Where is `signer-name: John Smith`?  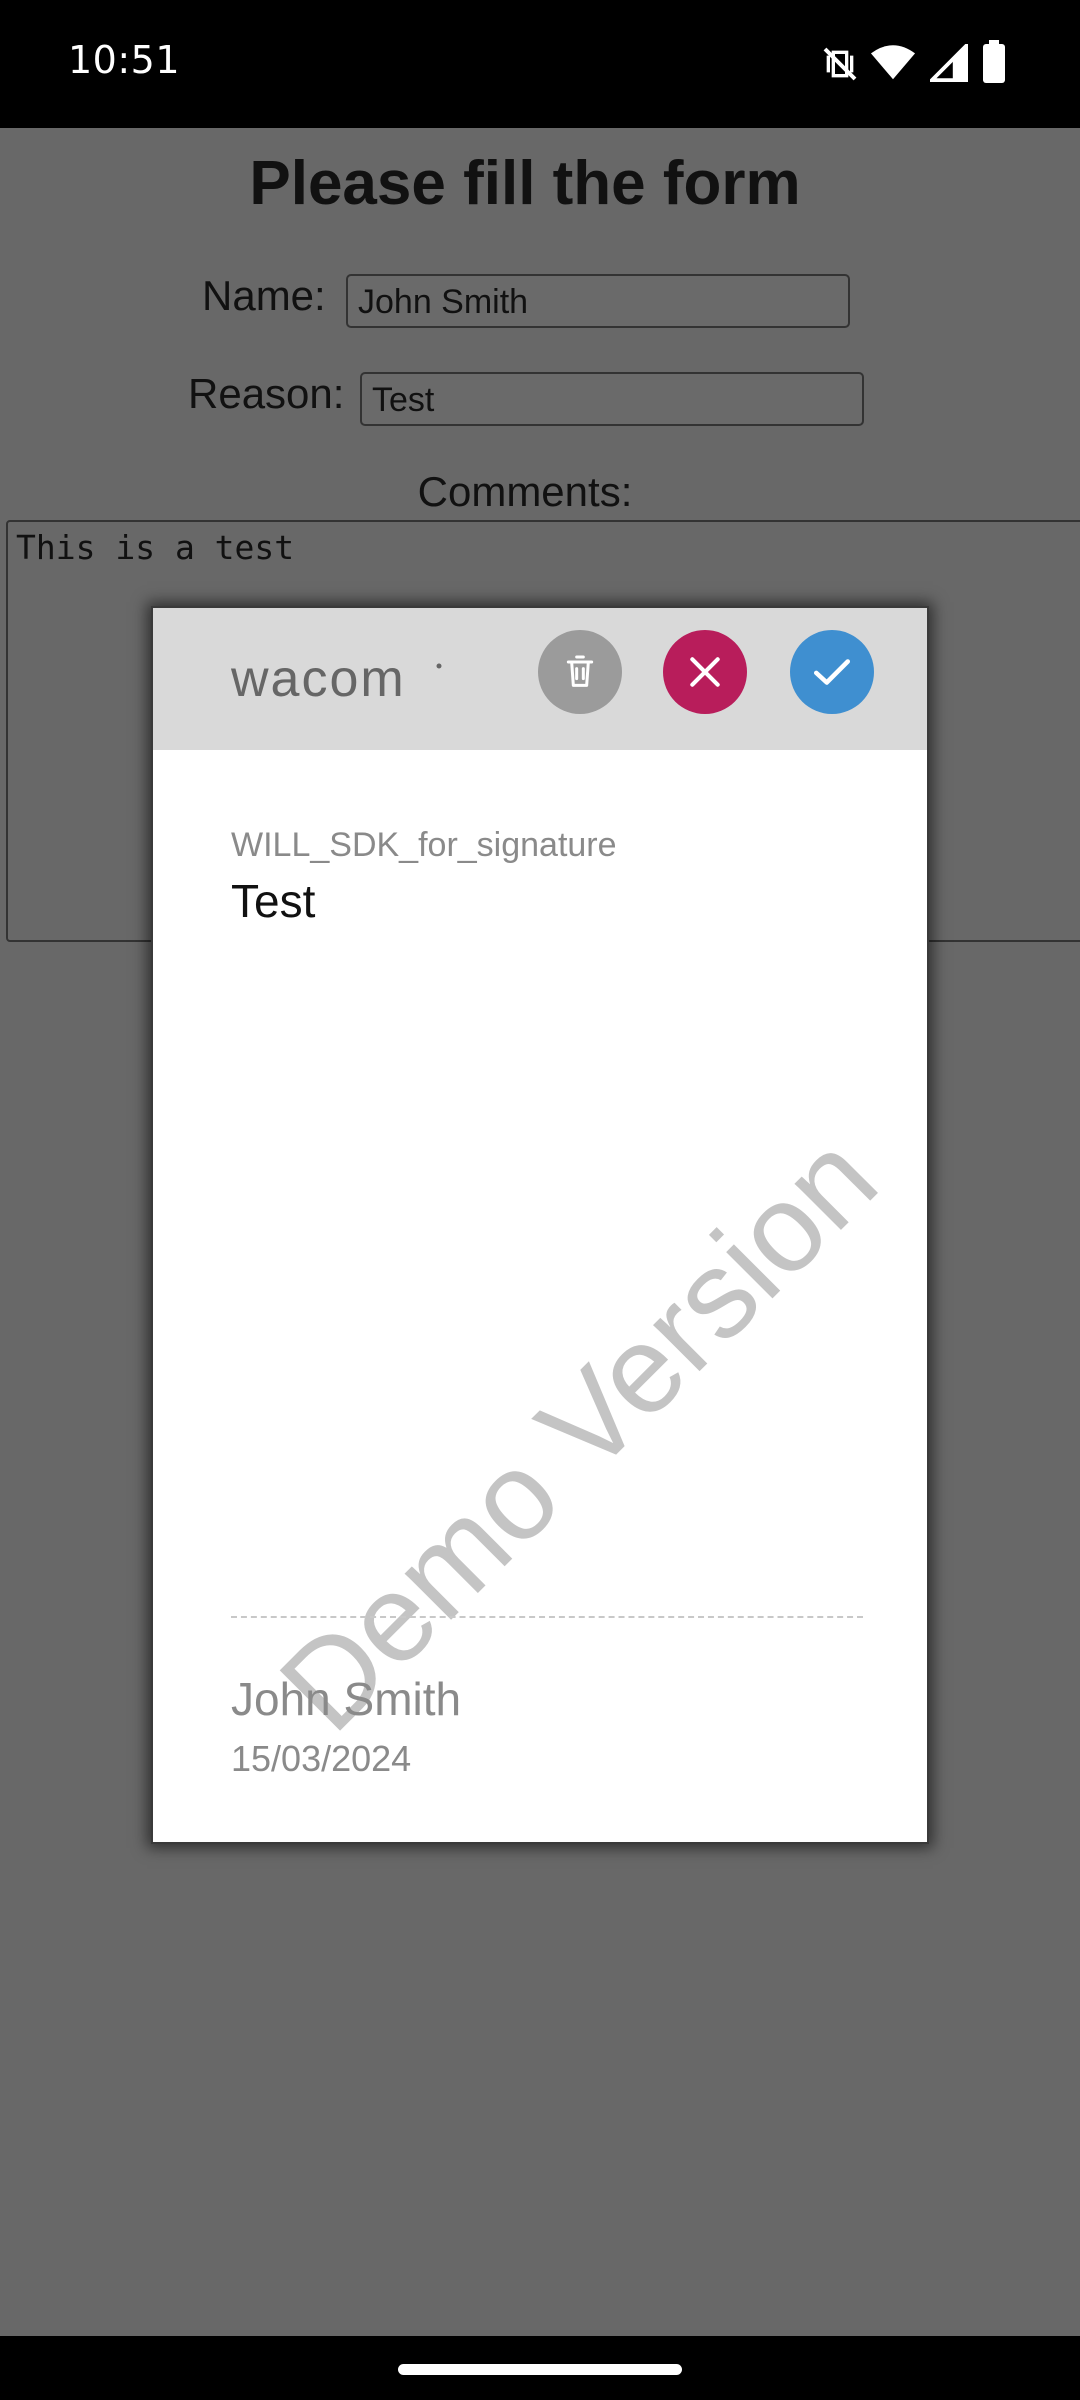 signer-name: John Smith is located at coordinates (346, 1699).